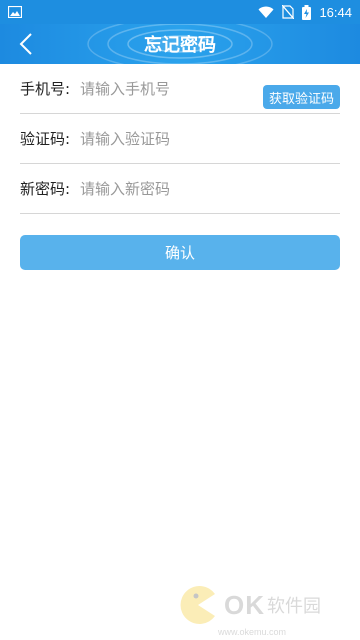 The width and height of the screenshot is (360, 640). I want to click on watermark-cn-text: 软件园, so click(294, 606).